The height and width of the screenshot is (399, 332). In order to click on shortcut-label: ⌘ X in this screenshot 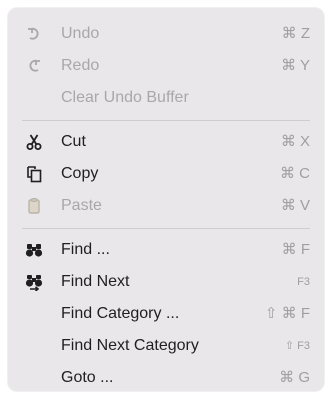, I will do `click(295, 141)`.